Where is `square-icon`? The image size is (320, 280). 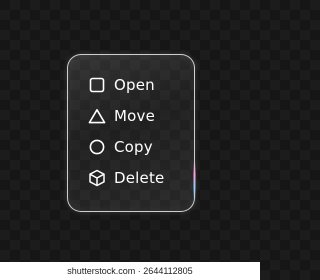
square-icon is located at coordinates (97, 85).